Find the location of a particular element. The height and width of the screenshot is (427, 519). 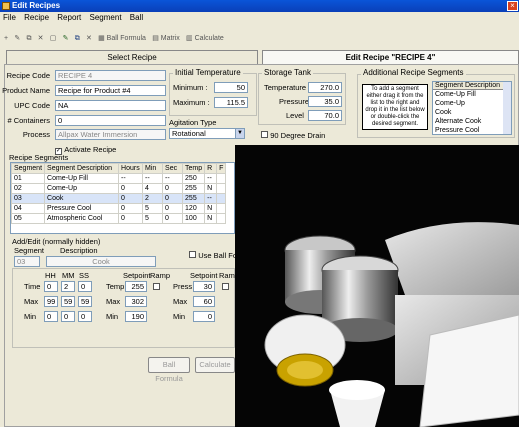

calculate-action-button: Calculate is located at coordinates (215, 365).